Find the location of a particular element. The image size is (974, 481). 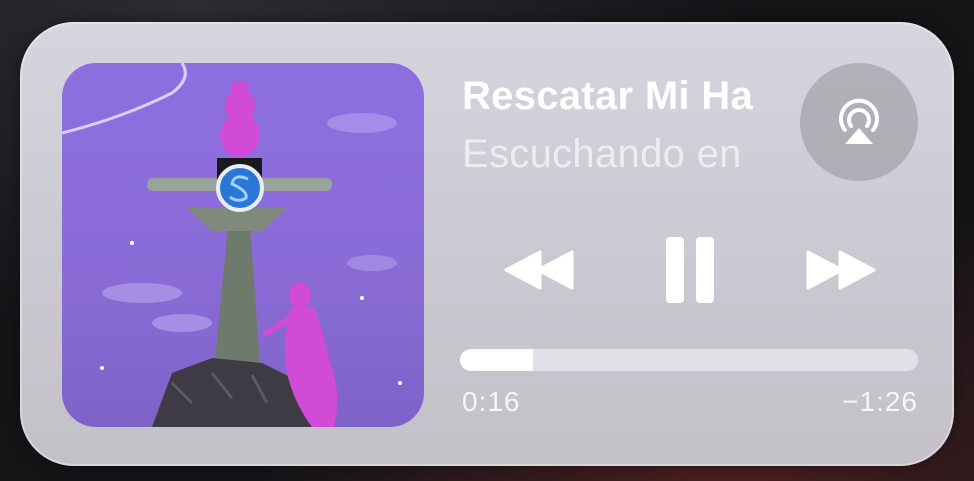

rewind-button is located at coordinates (540, 270).